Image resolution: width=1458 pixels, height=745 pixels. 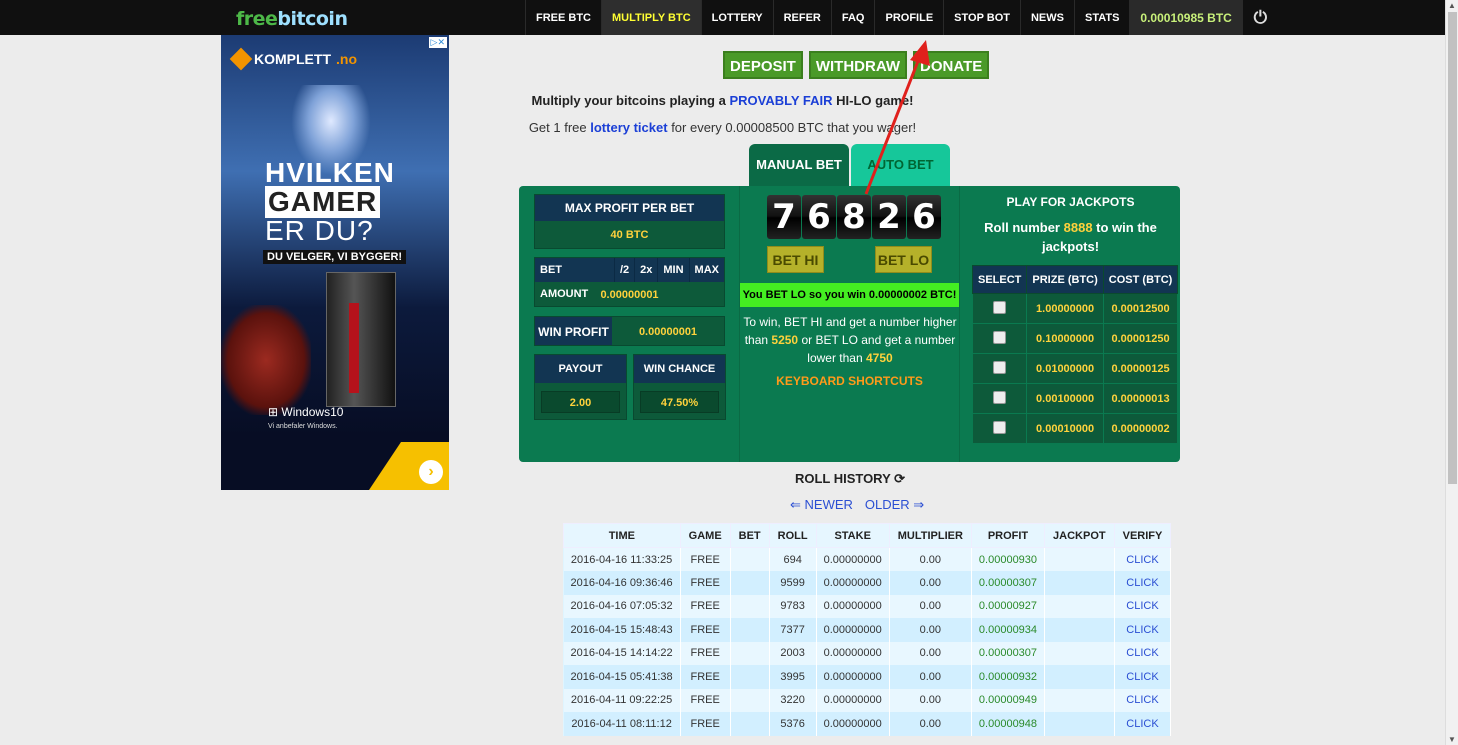 I want to click on nav-stop-bot: STOP BOT, so click(x=981, y=17).